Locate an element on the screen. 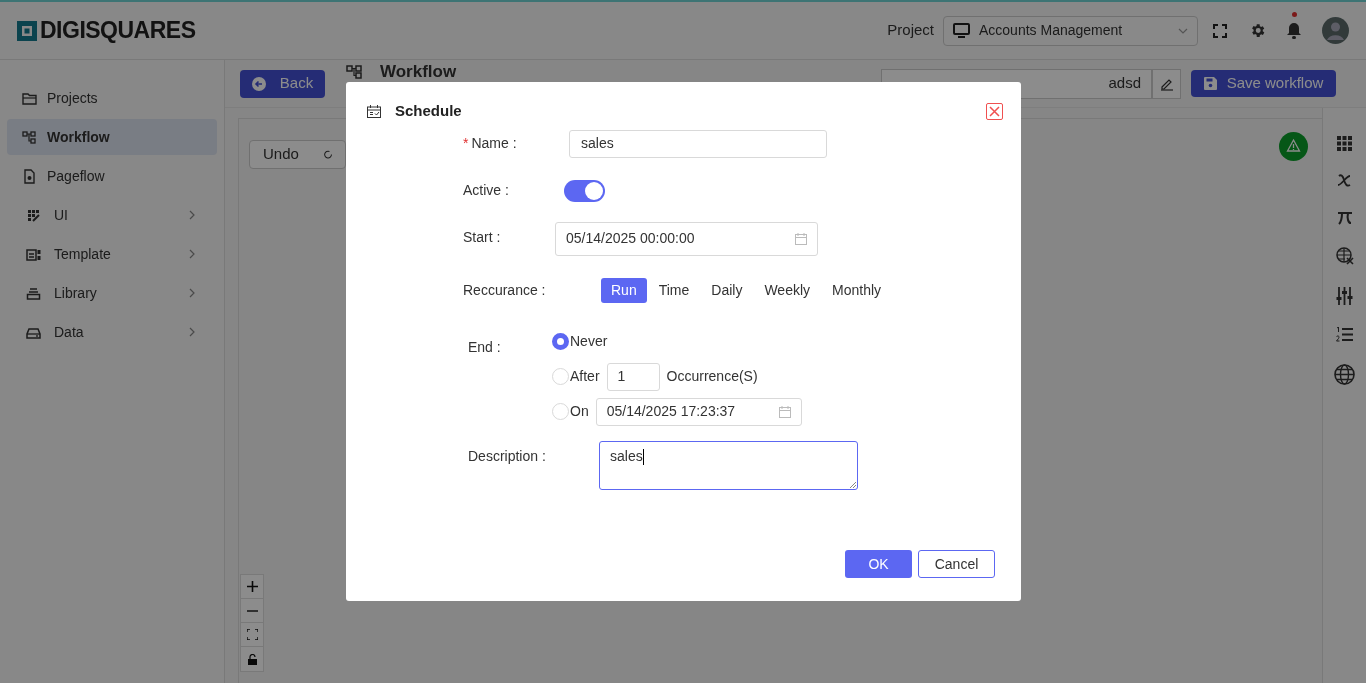  page-title: Workflow is located at coordinates (418, 71).